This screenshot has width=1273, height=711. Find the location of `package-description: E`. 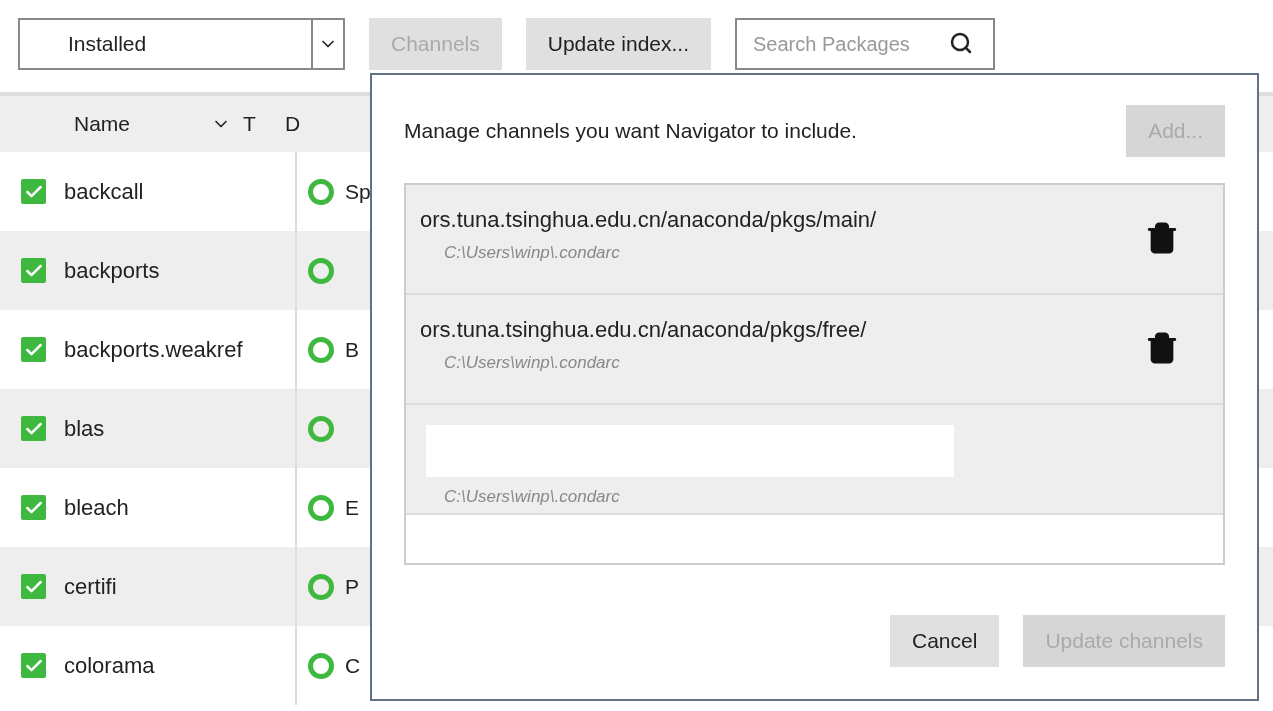

package-description: E is located at coordinates (352, 507).